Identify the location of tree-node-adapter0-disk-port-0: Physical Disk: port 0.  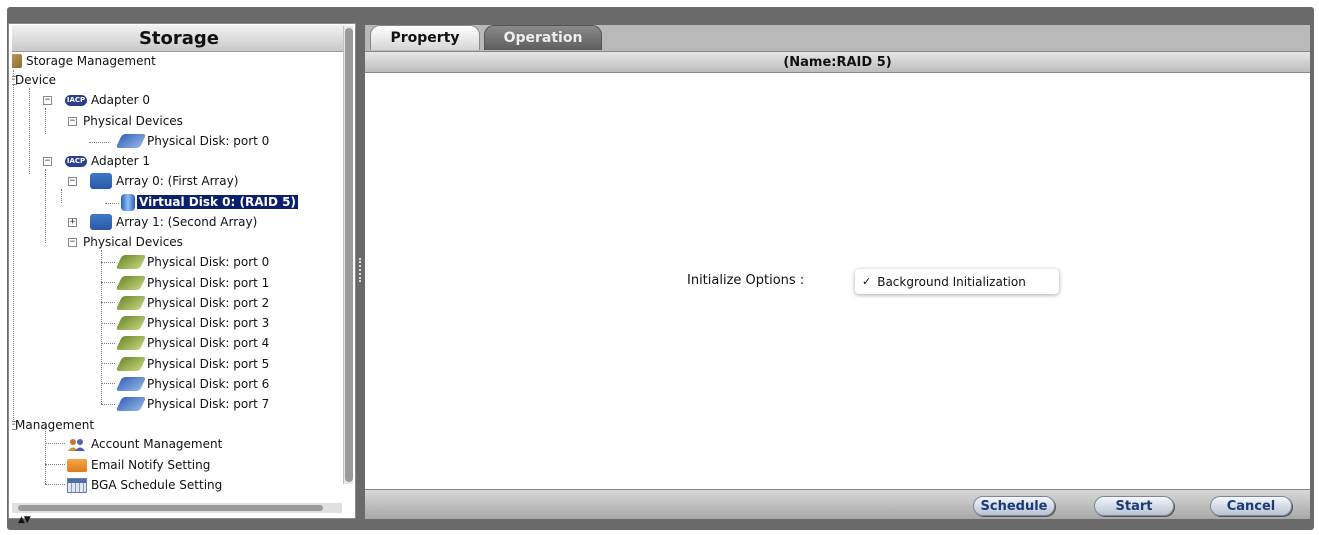
(193, 141).